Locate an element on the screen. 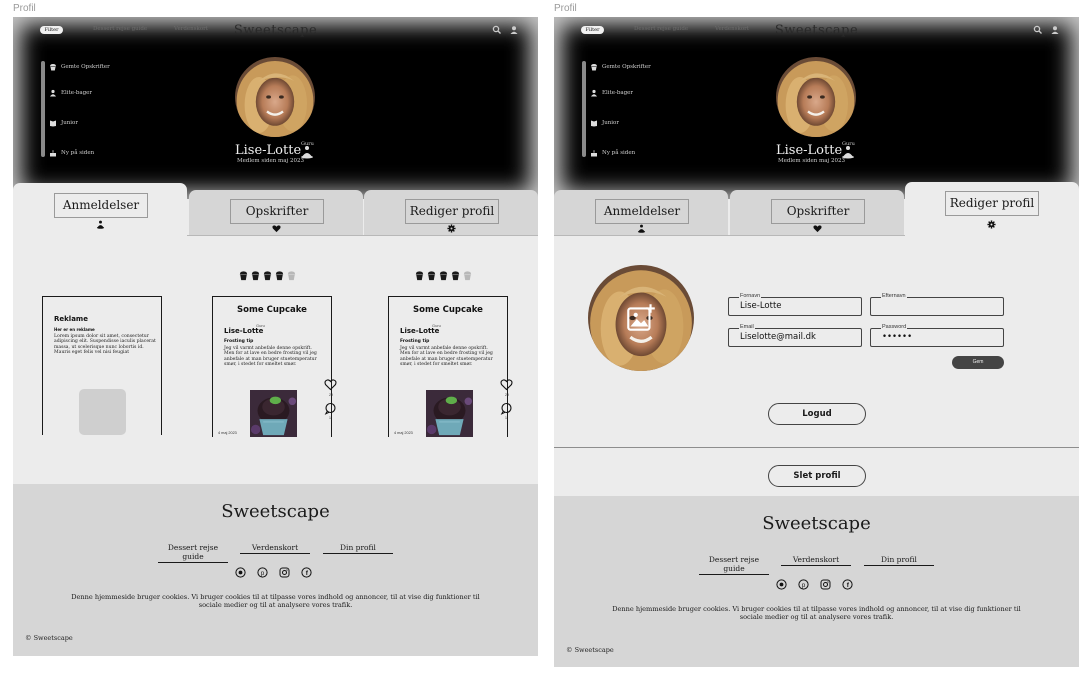 This screenshot has height=683, width=1090. card-title: Some Cupcake is located at coordinates (272, 310).